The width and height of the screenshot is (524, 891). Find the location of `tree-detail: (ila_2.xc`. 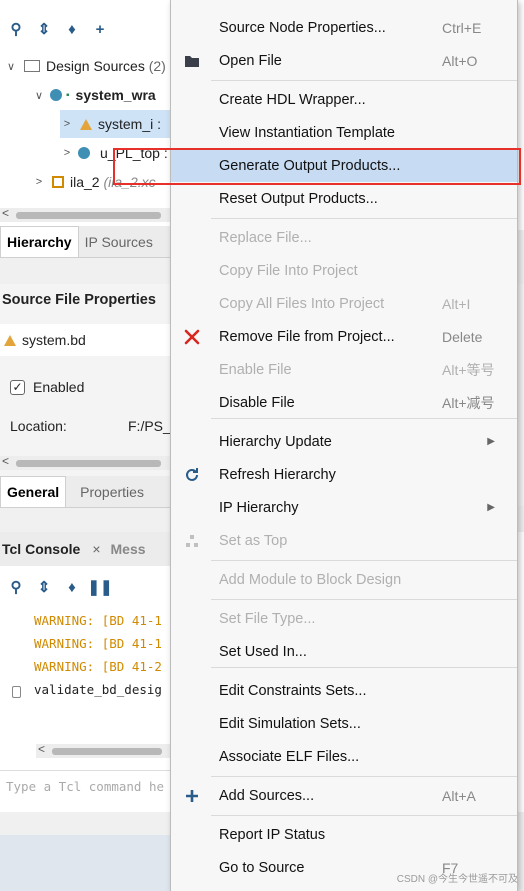

tree-detail: (ila_2.xc is located at coordinates (129, 182).